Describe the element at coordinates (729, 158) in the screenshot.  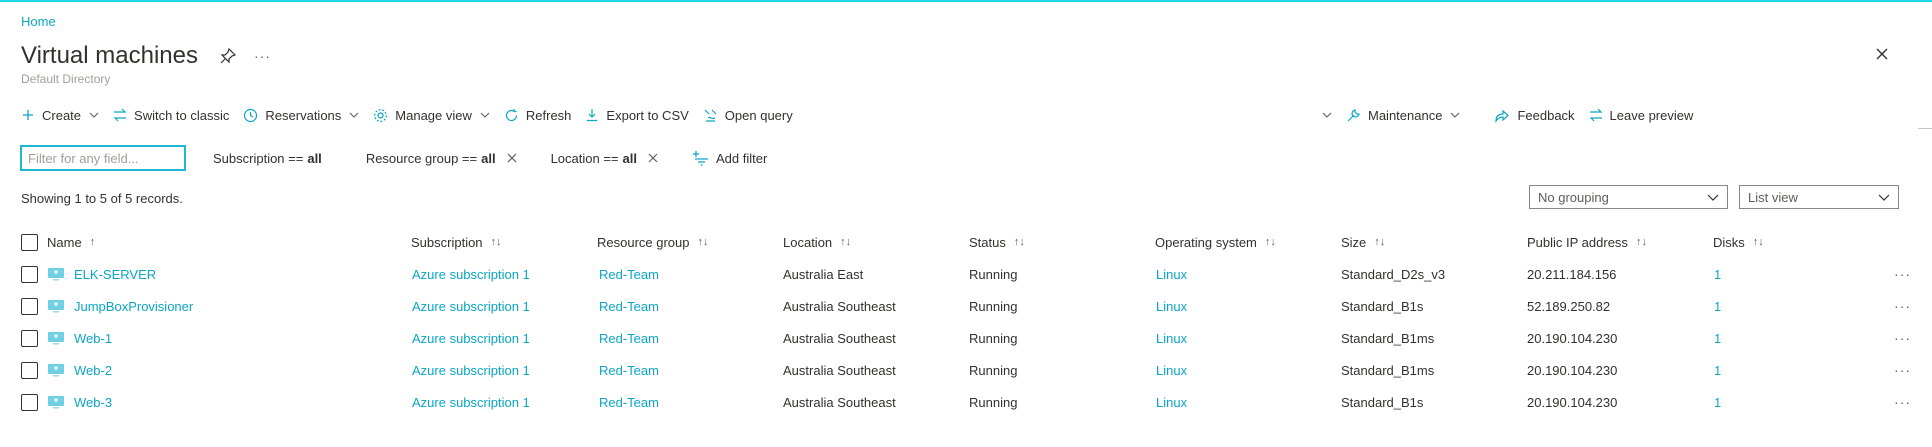
I see `add-filter-button: Add filter` at that location.